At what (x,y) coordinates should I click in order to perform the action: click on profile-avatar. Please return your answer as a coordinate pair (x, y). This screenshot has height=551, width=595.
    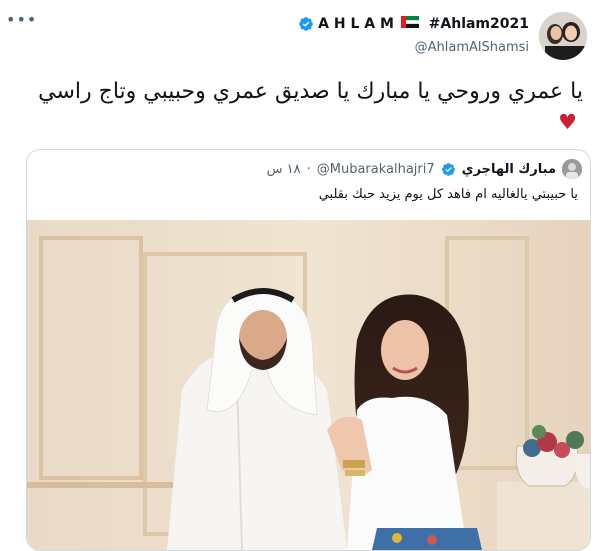
    Looking at the image, I should click on (563, 36).